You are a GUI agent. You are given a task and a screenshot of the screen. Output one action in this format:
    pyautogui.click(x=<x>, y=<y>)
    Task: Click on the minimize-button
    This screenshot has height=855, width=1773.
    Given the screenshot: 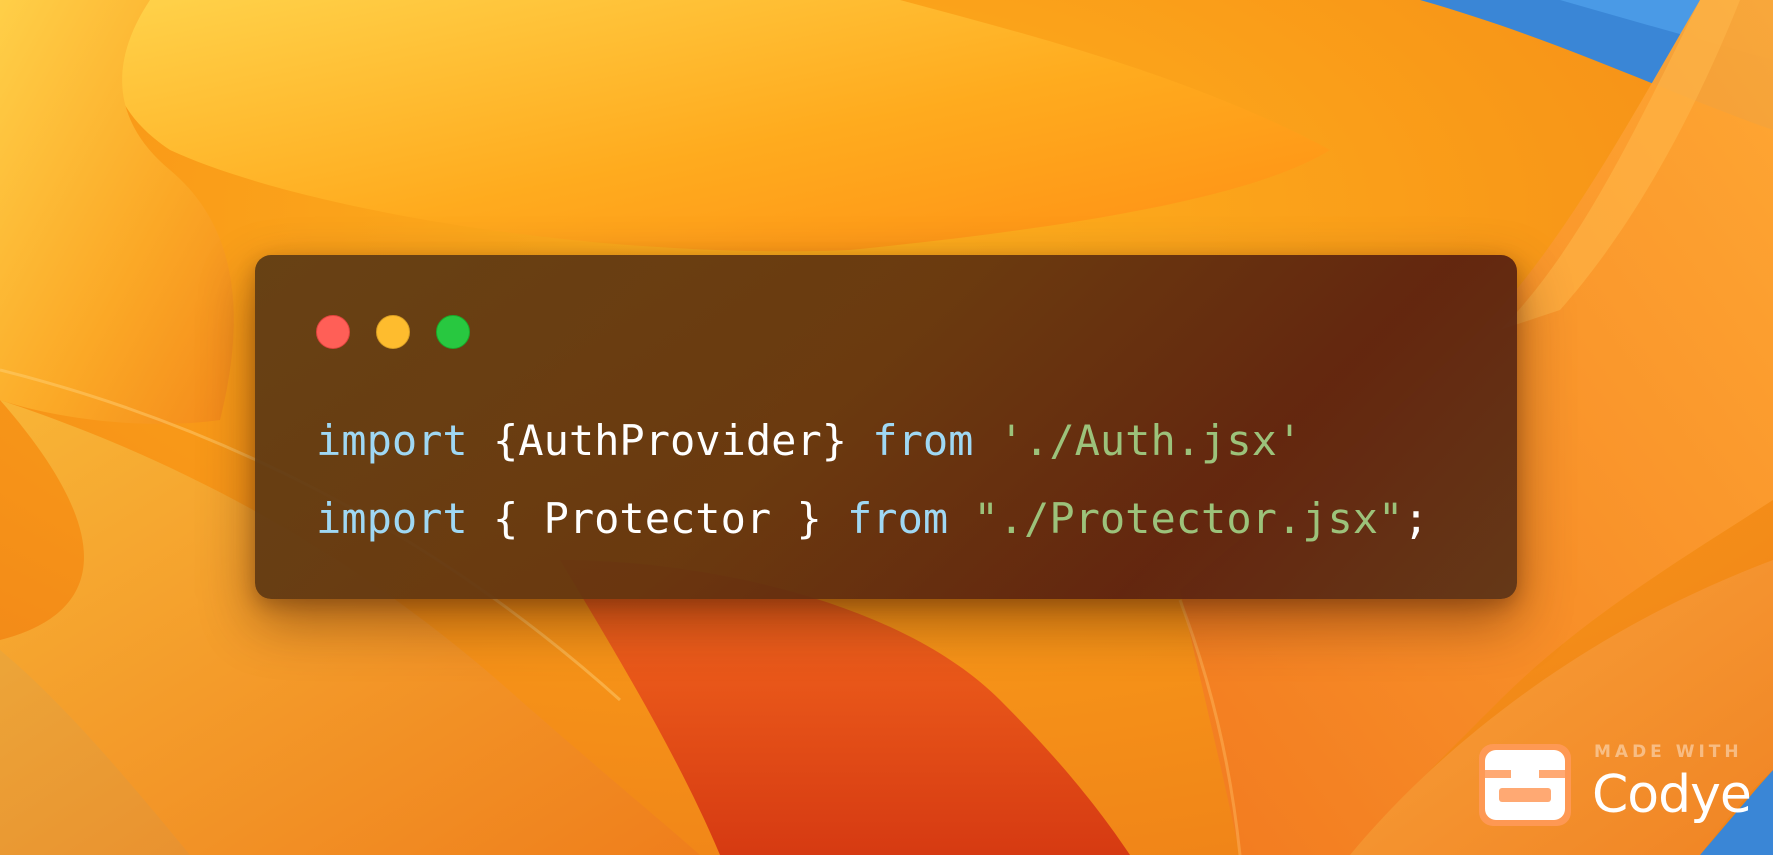 What is the action you would take?
    pyautogui.click(x=393, y=332)
    